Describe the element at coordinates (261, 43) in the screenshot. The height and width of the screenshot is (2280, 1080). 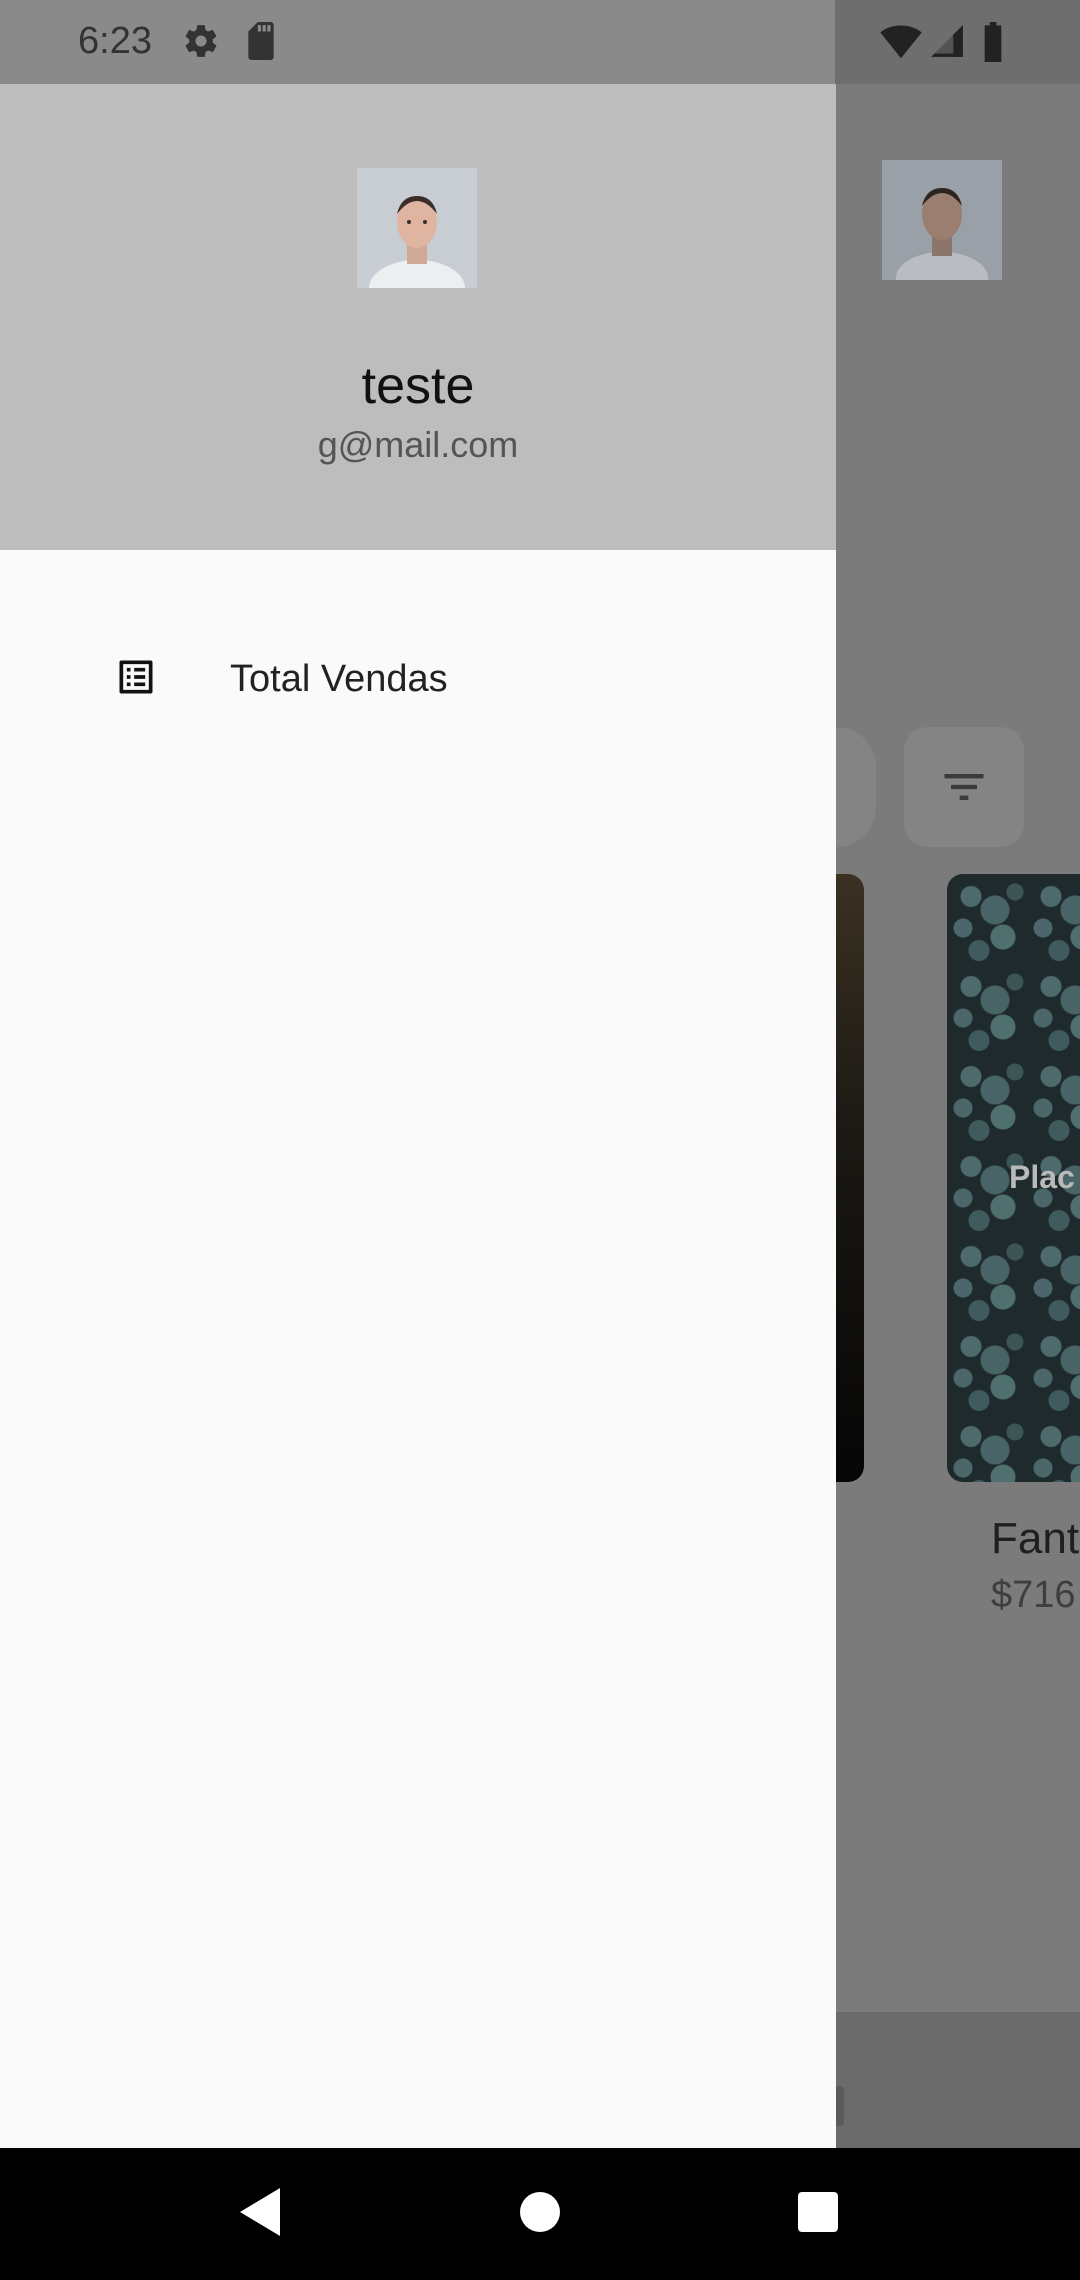
I see `sd-card-icon` at that location.